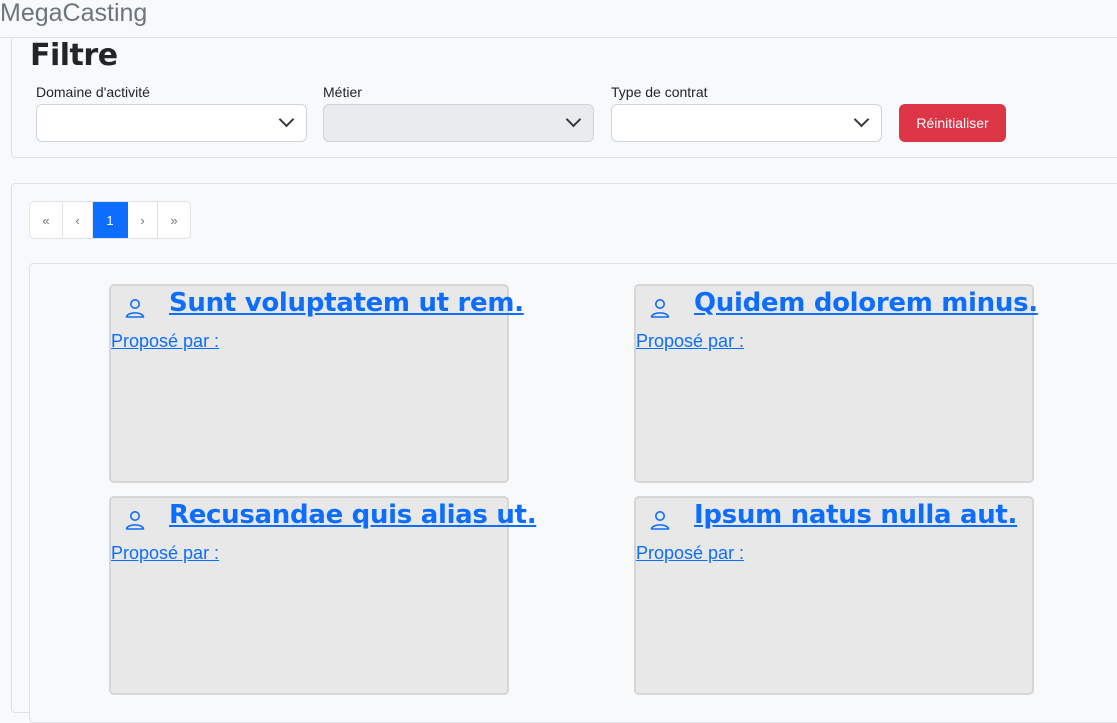 This screenshot has width=1117, height=723. What do you see at coordinates (952, 123) in the screenshot?
I see `reset-button: Réinitialiser` at bounding box center [952, 123].